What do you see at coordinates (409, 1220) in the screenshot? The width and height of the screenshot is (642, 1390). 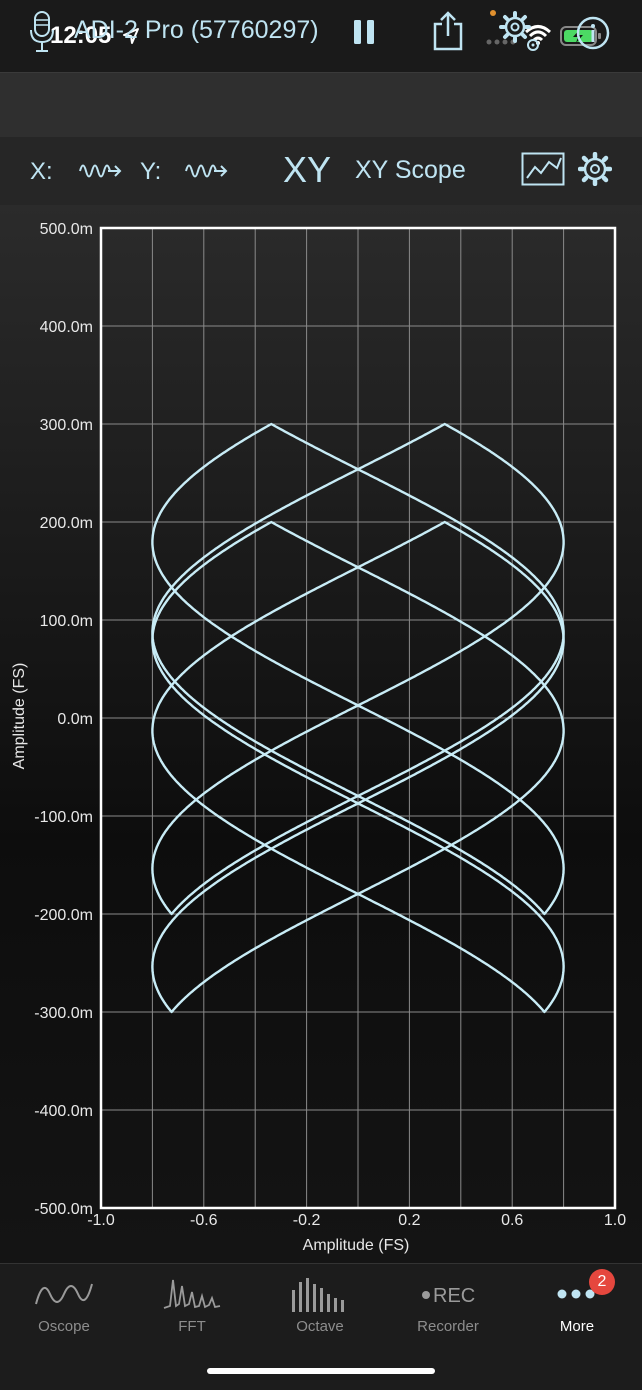 I see `x-tick-label: 0.2` at bounding box center [409, 1220].